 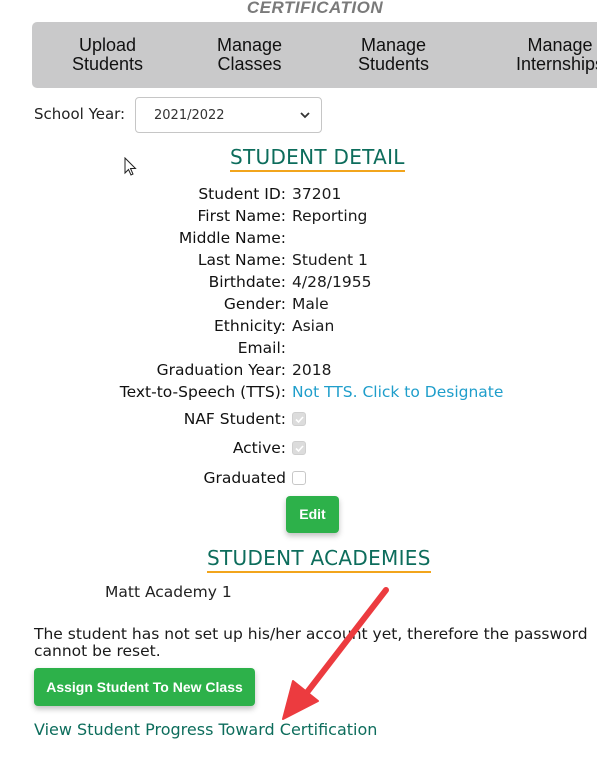 What do you see at coordinates (221, 370) in the screenshot?
I see `field-label: Graduation Year:` at bounding box center [221, 370].